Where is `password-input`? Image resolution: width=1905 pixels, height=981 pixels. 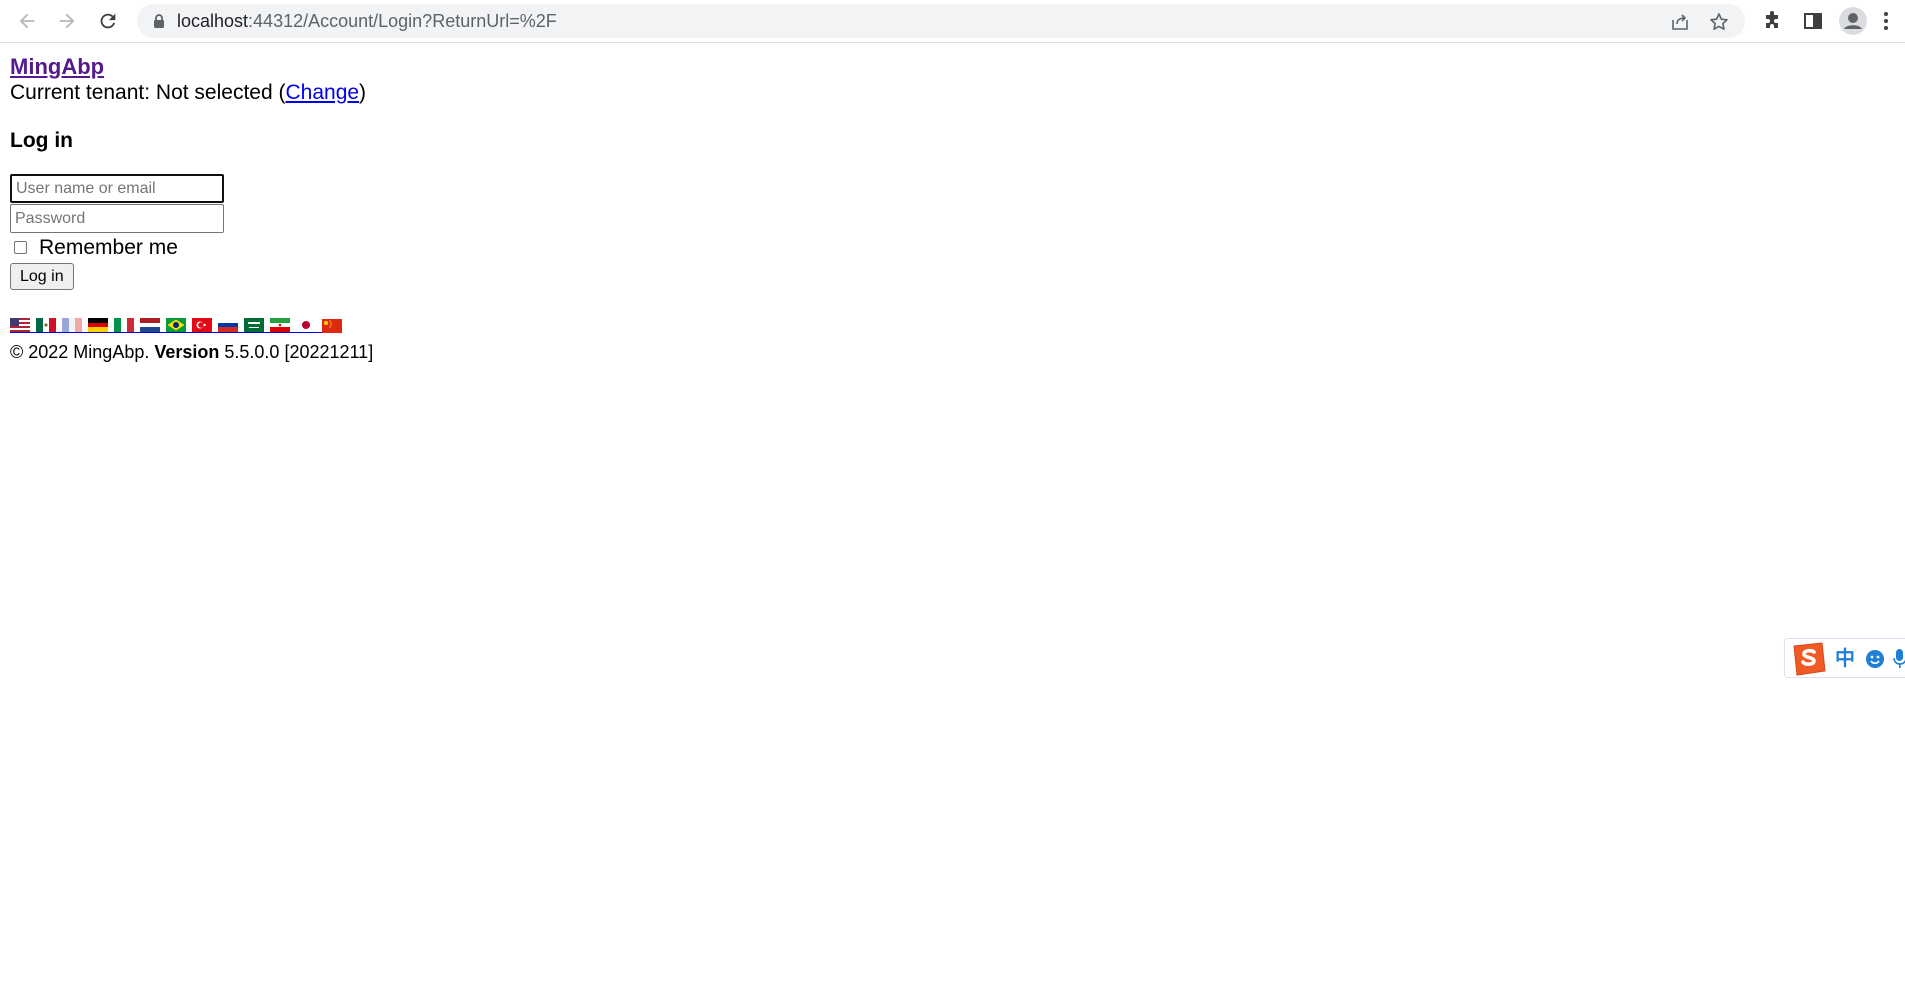 password-input is located at coordinates (117, 218).